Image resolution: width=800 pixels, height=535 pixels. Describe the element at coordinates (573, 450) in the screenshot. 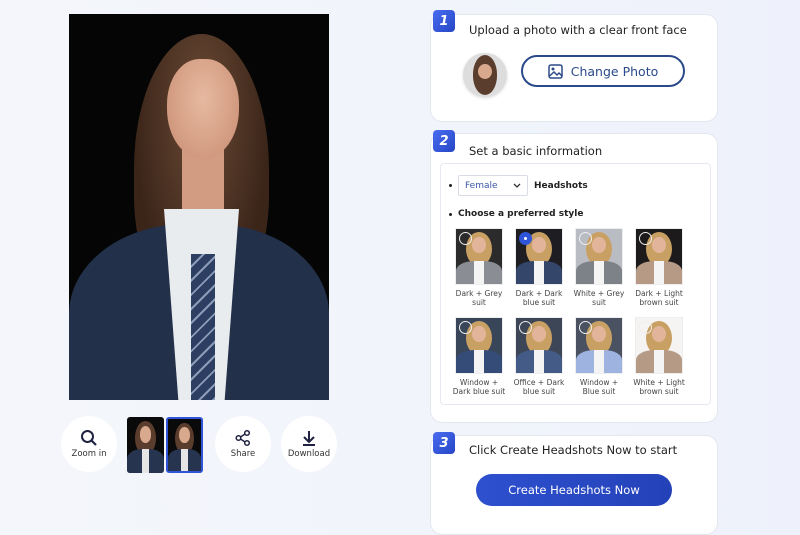

I see `step-3-title: Click Create Headshots Now to start` at that location.